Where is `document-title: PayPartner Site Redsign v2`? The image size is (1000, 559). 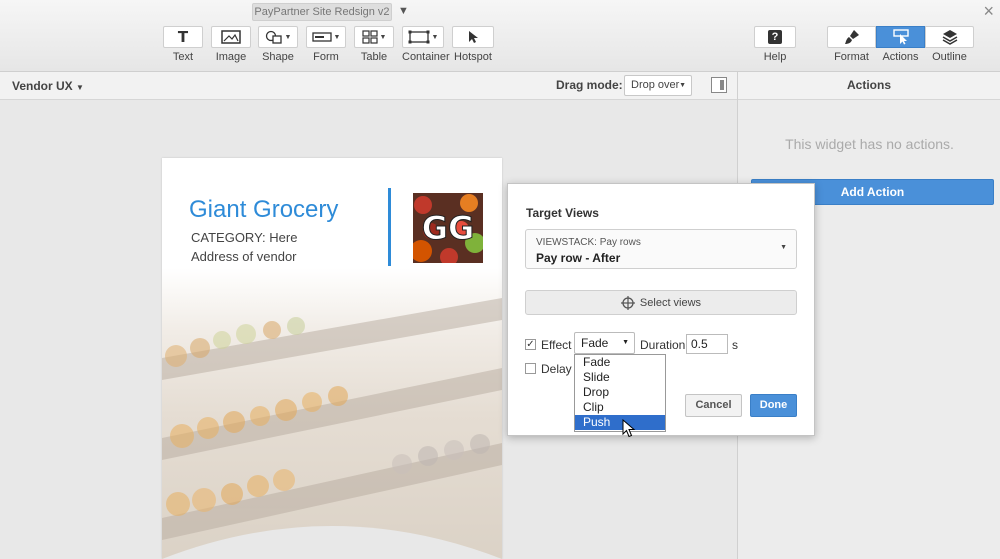 document-title: PayPartner Site Redsign v2 is located at coordinates (322, 12).